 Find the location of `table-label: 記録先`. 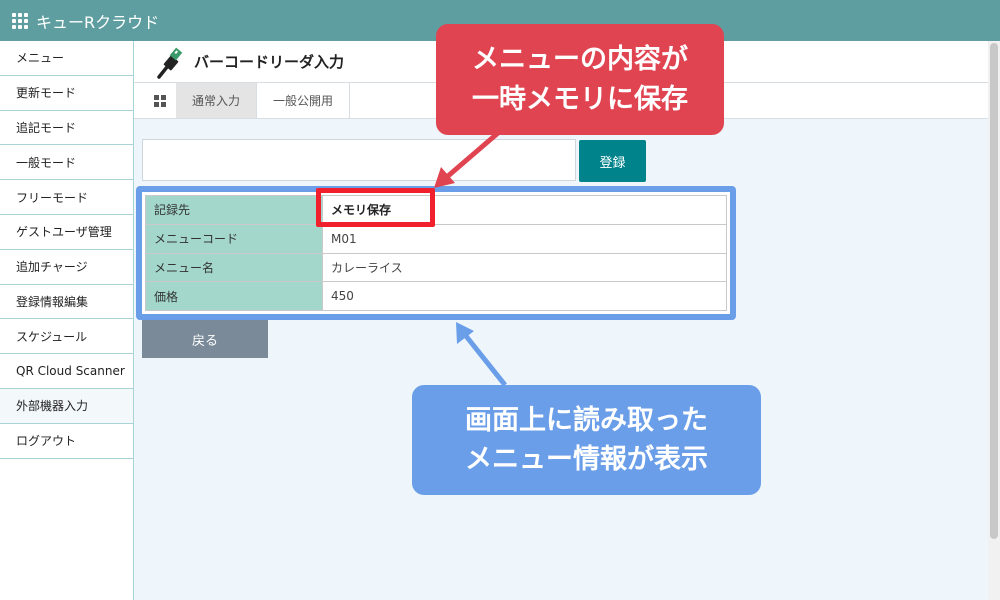

table-label: 記録先 is located at coordinates (234, 210).